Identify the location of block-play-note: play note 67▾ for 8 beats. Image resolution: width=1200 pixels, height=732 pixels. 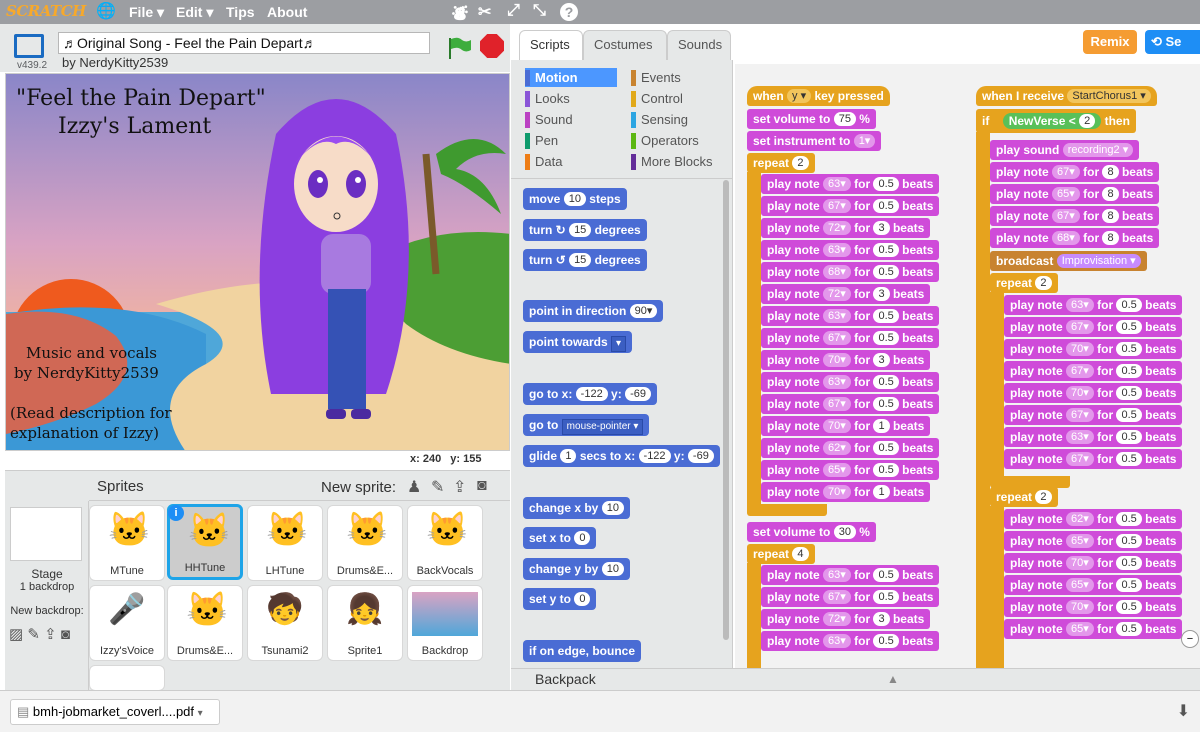
(1075, 216).